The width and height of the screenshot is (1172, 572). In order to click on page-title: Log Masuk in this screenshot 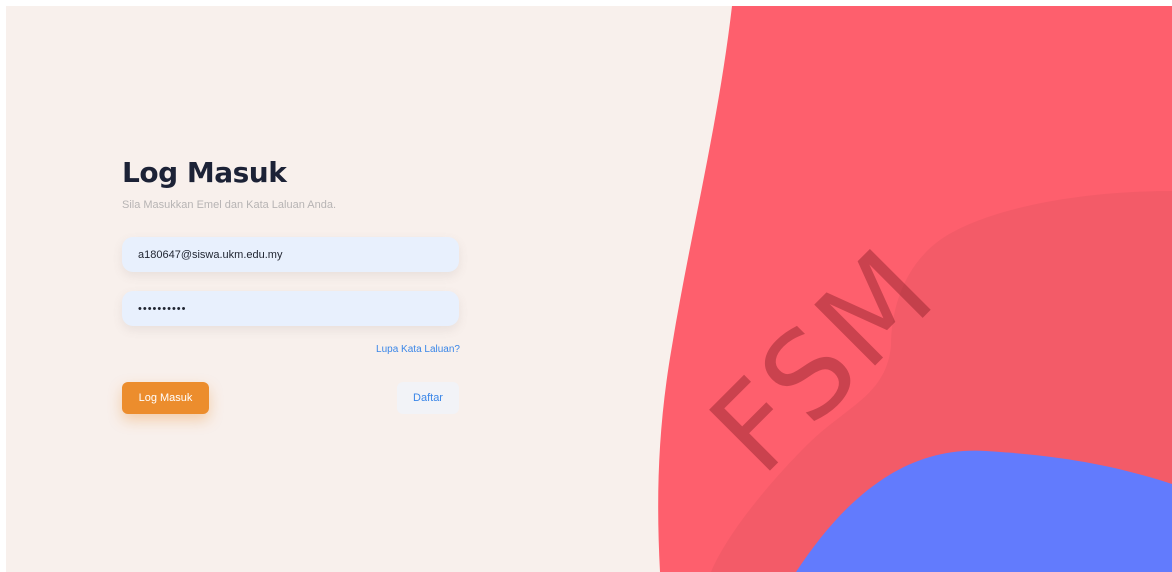, I will do `click(204, 172)`.